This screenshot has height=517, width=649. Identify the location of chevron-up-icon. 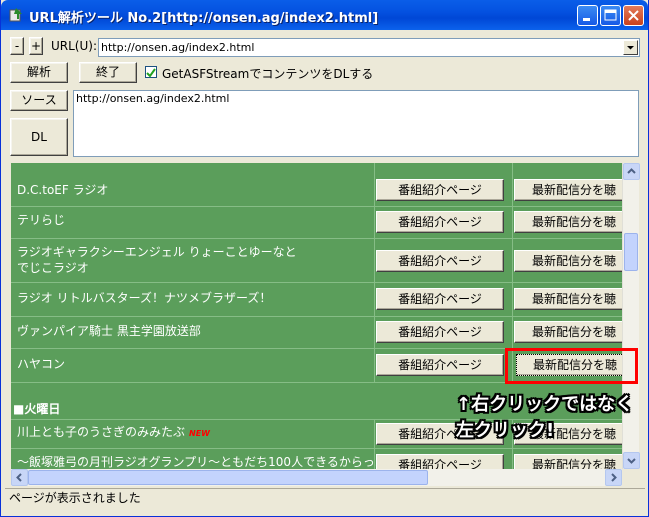
(631, 171).